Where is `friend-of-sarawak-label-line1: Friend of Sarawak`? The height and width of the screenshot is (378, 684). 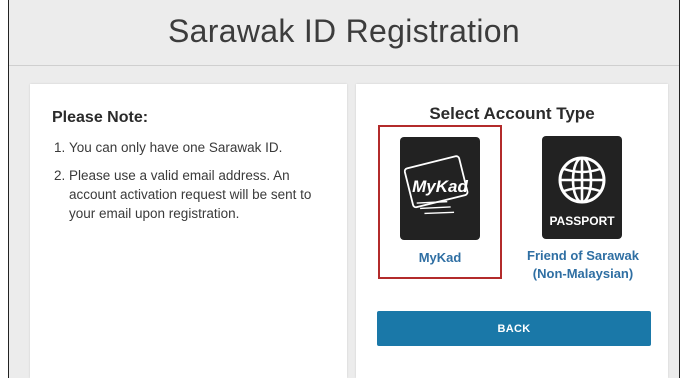 friend-of-sarawak-label-line1: Friend of Sarawak is located at coordinates (583, 255).